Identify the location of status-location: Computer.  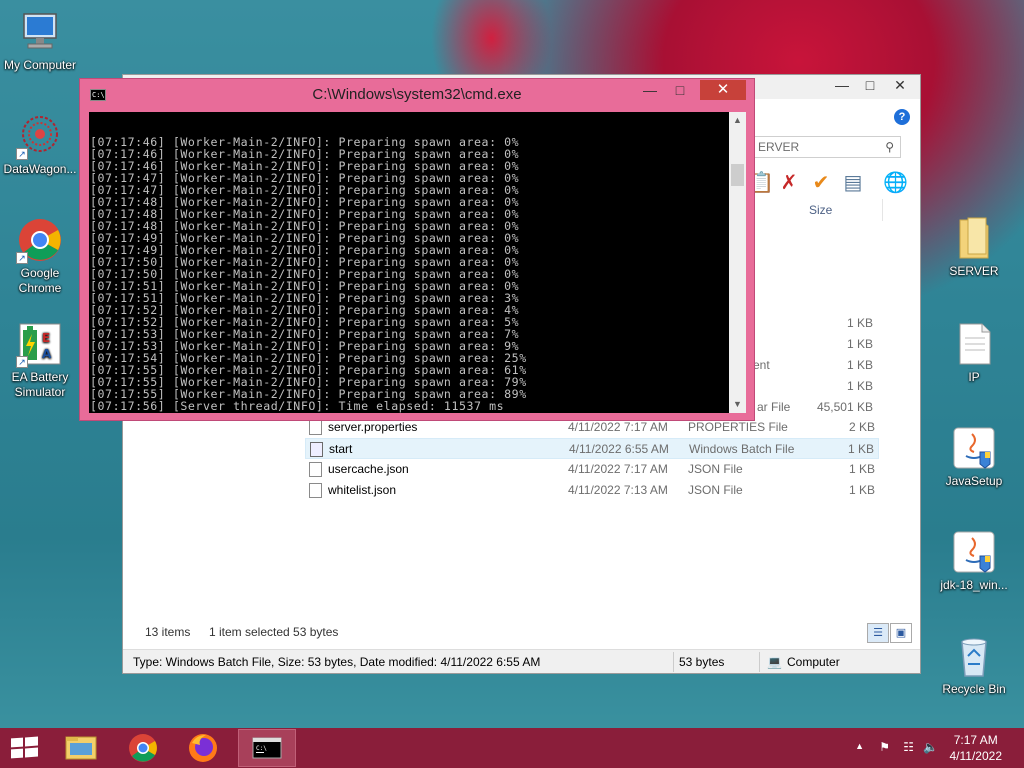
(813, 662).